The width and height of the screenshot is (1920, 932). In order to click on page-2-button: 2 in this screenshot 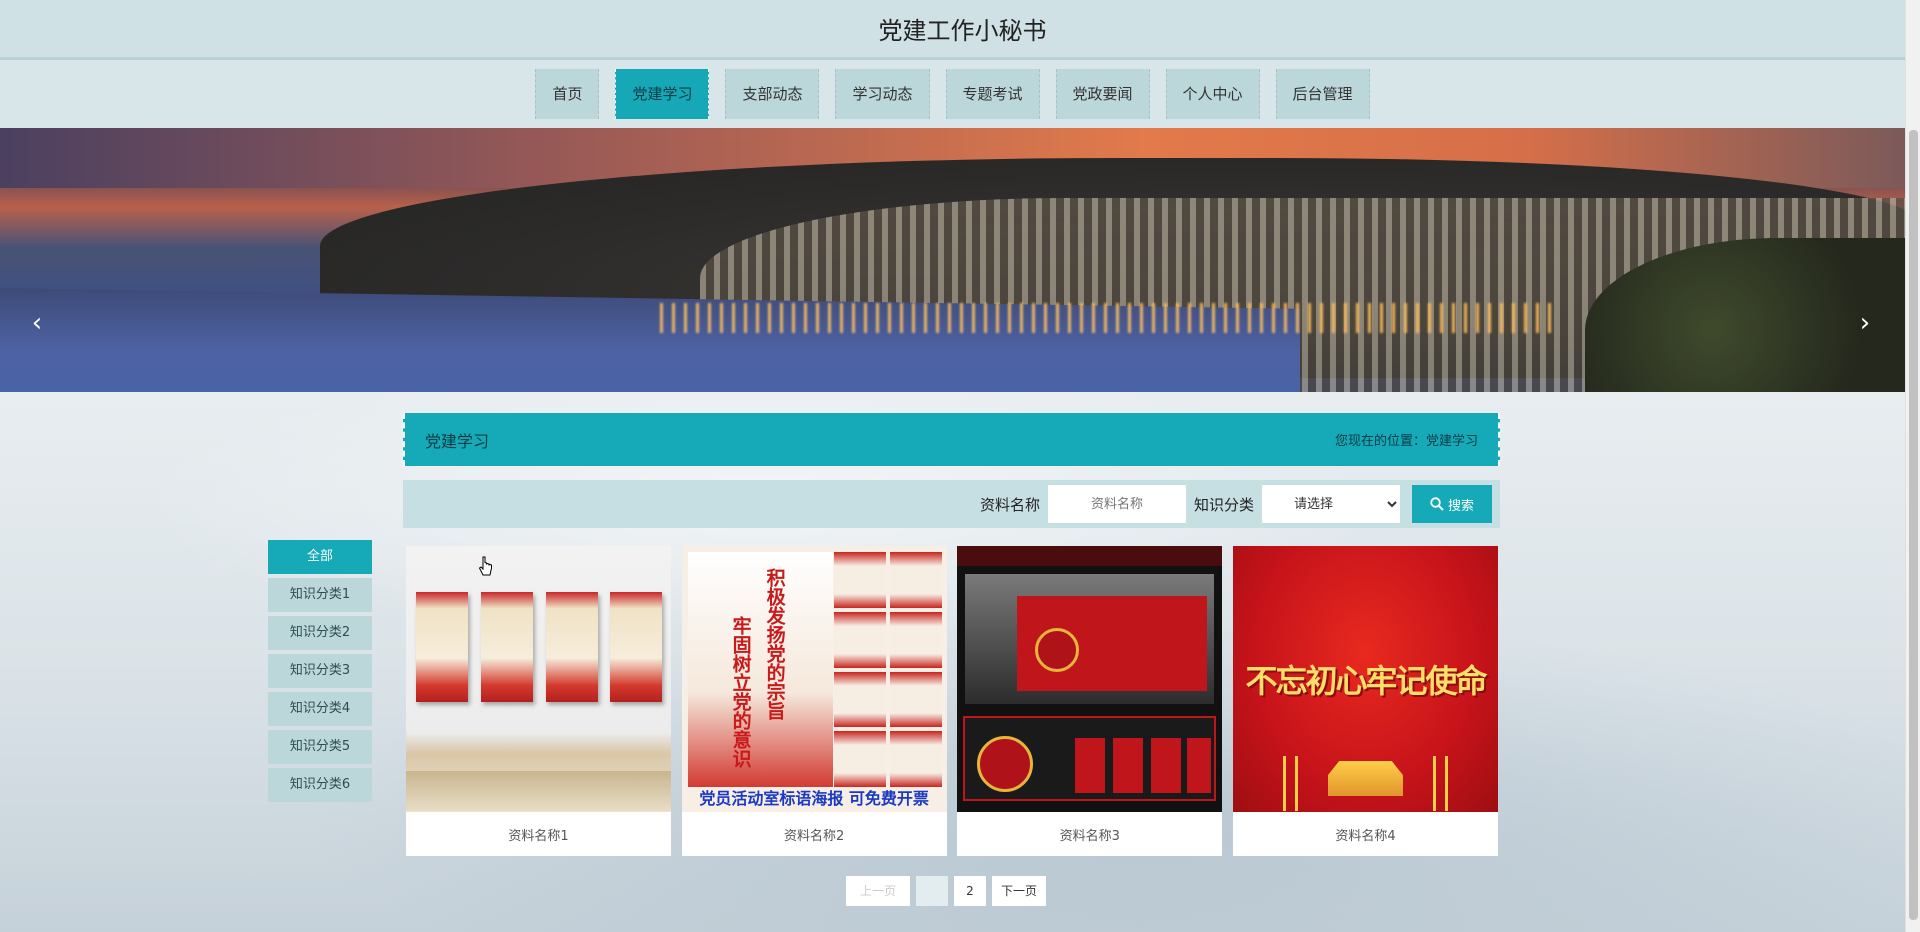, I will do `click(970, 891)`.